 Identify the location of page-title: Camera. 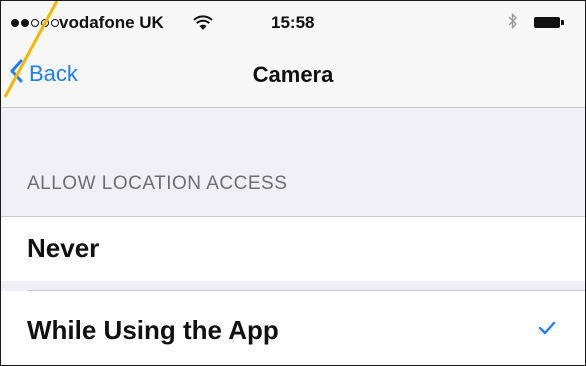
(293, 74).